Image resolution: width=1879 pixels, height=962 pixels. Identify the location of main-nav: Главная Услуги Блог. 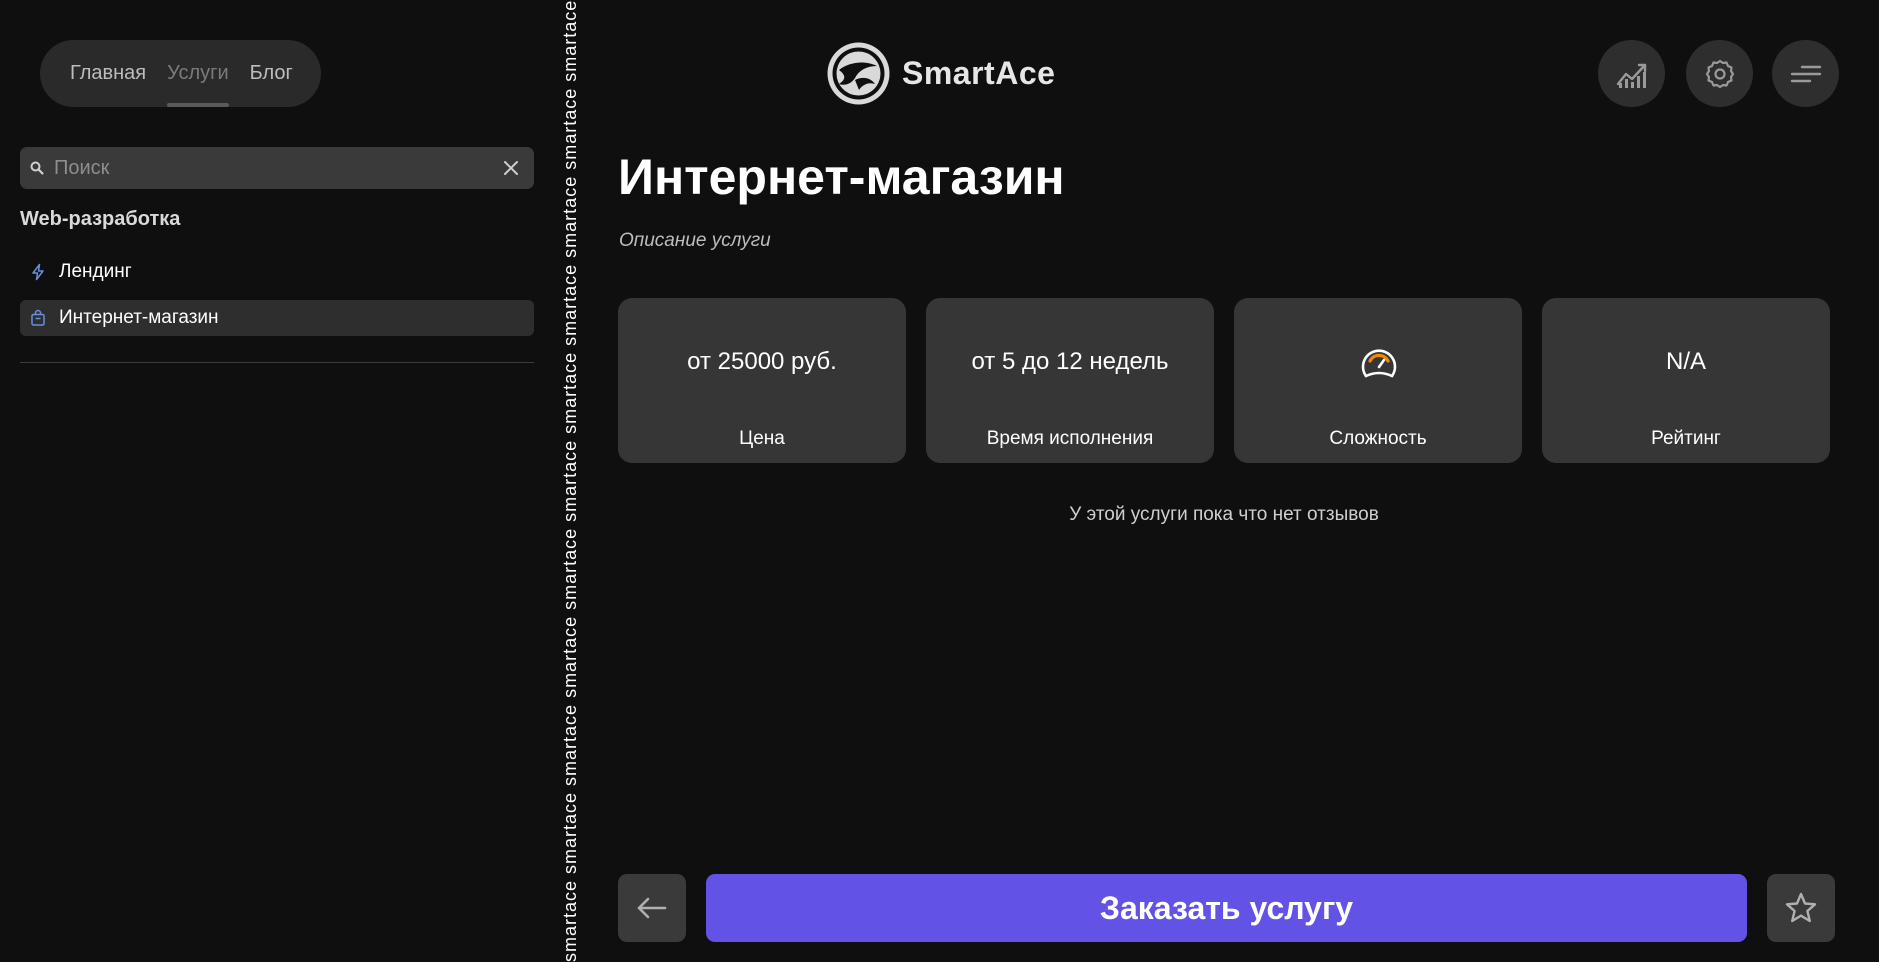
(180, 73).